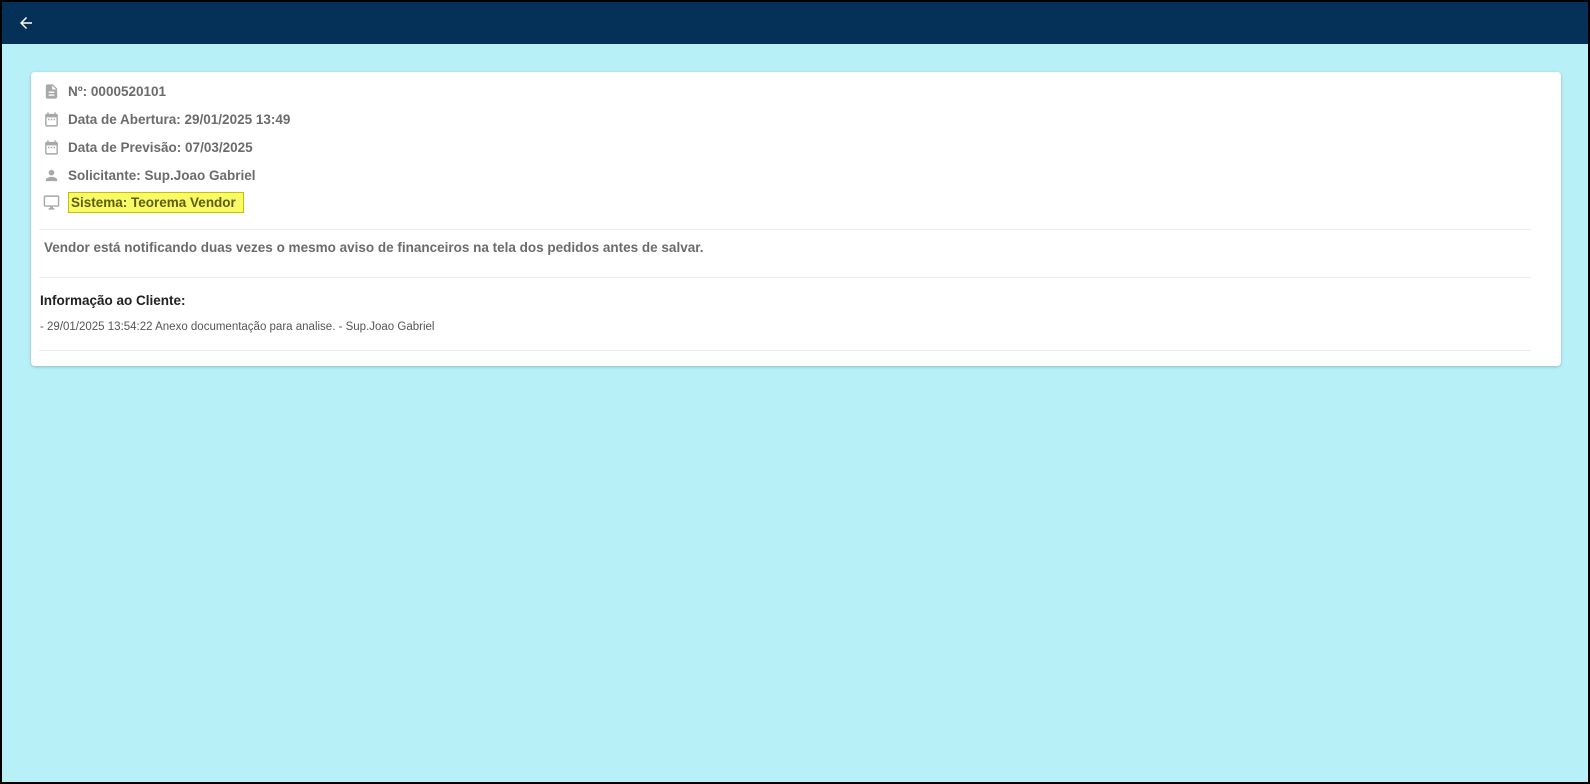 Image resolution: width=1590 pixels, height=784 pixels. Describe the element at coordinates (179, 119) in the screenshot. I see `opened-date: Data de Abertura: 29/01/2025 13:49` at that location.